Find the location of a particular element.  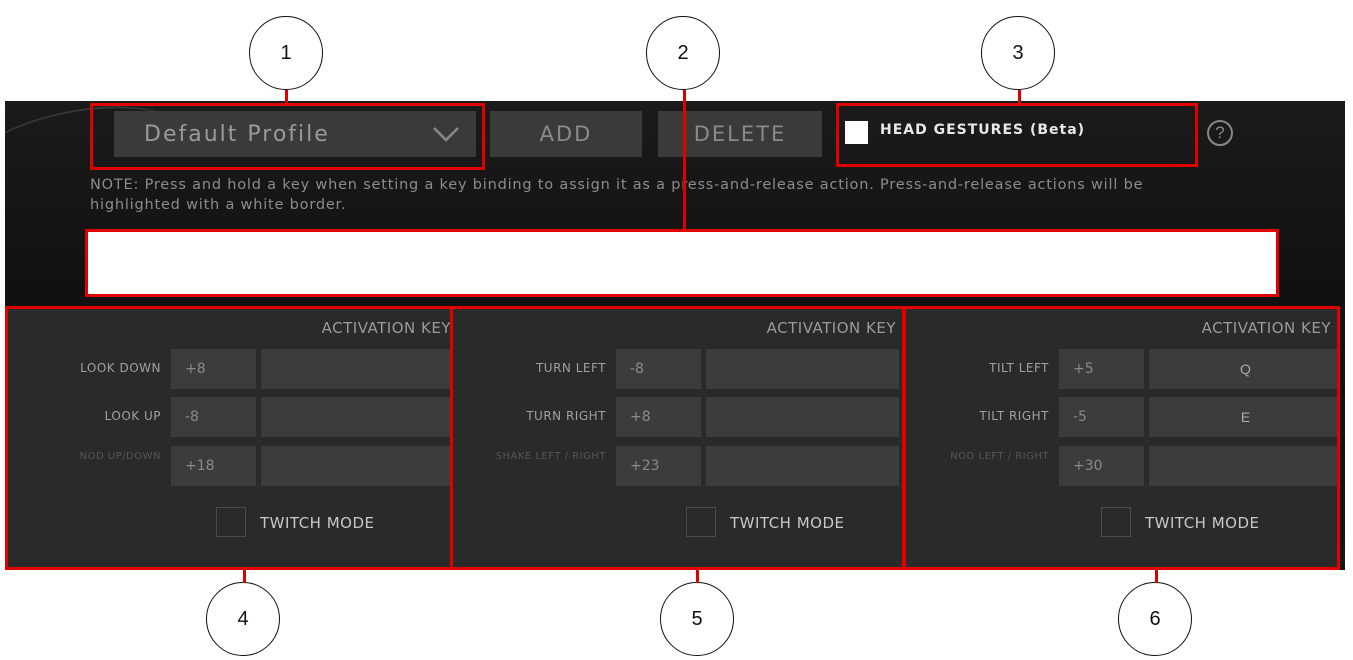

help-icon: ? is located at coordinates (1220, 133).